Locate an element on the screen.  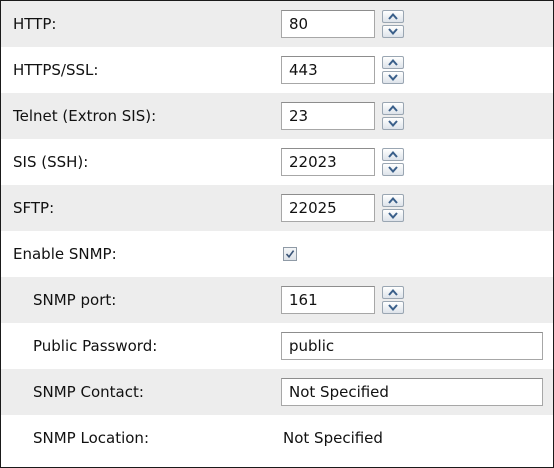
public-password-input is located at coordinates (412, 346).